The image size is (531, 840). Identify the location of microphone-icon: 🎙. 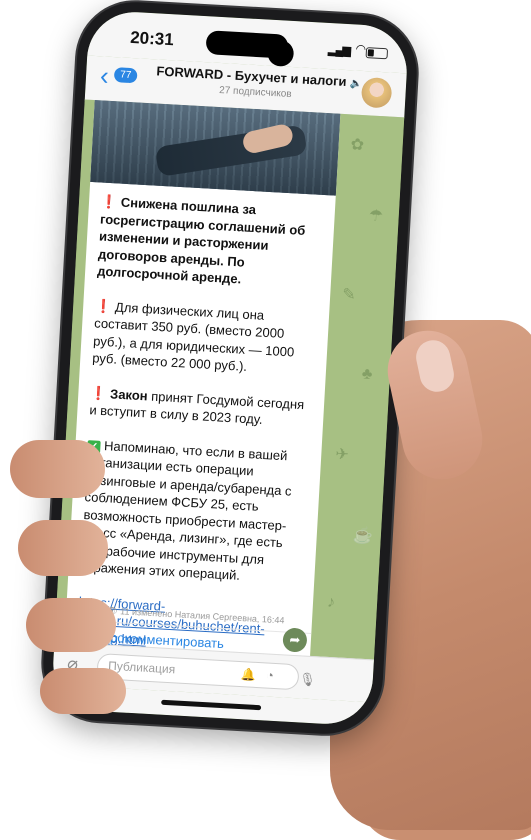
(307, 679).